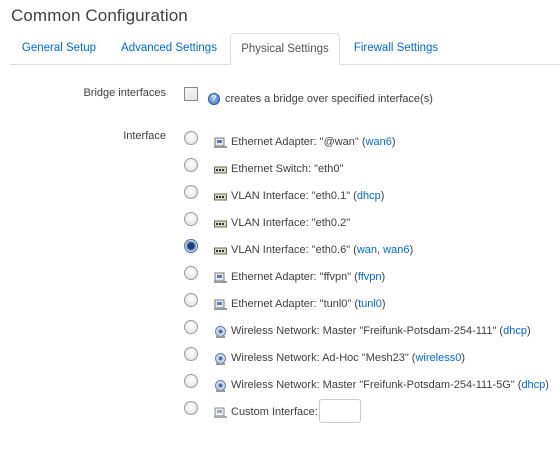  I want to click on interface-option: Custom Interface:, so click(280, 412).